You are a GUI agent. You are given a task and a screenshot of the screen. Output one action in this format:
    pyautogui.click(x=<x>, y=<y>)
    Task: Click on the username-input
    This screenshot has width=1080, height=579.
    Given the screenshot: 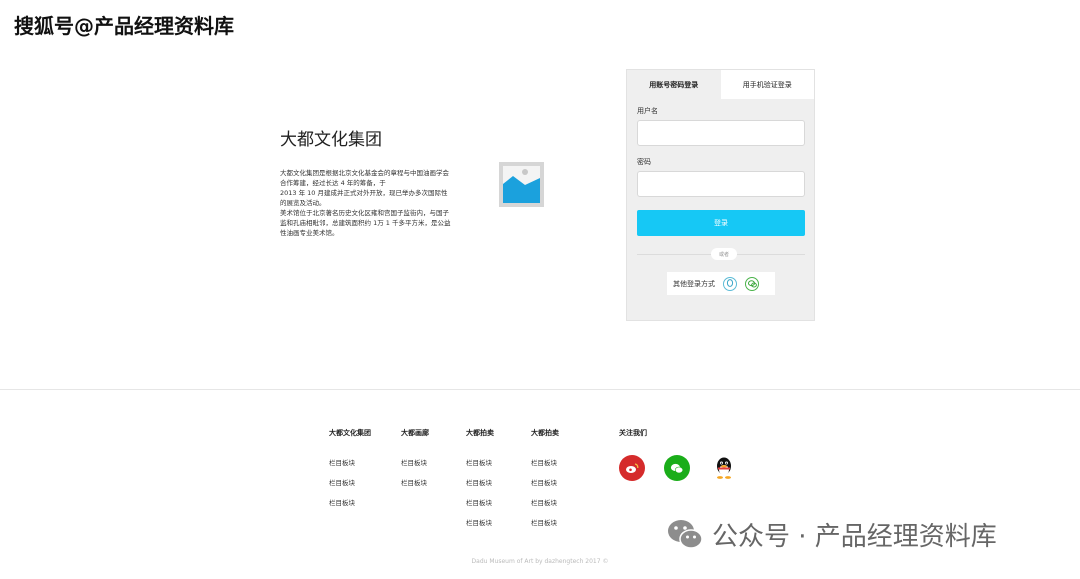 What is the action you would take?
    pyautogui.click(x=721, y=133)
    